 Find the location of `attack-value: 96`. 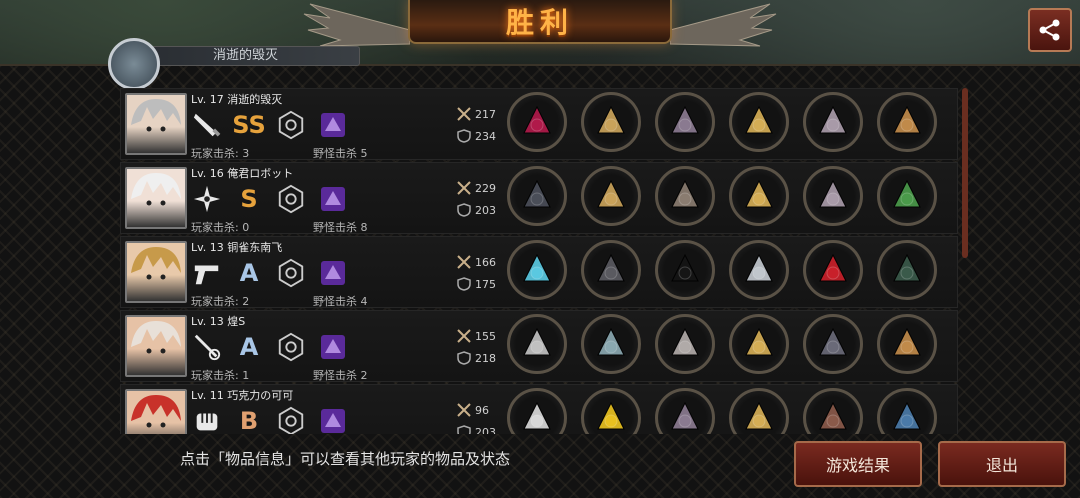

attack-value: 96 is located at coordinates (482, 410).